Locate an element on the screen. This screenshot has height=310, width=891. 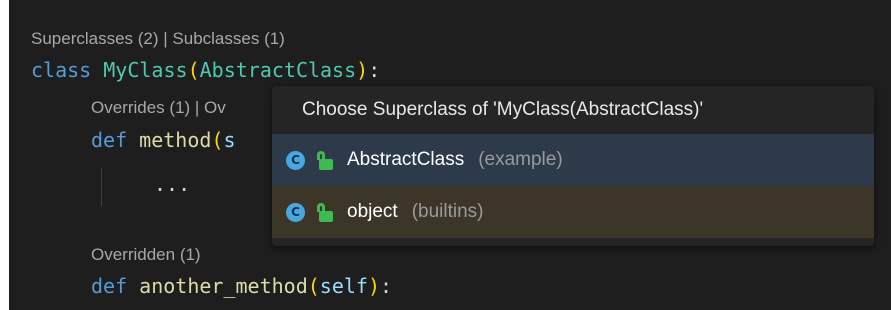
param-partial: s is located at coordinates (229, 140).